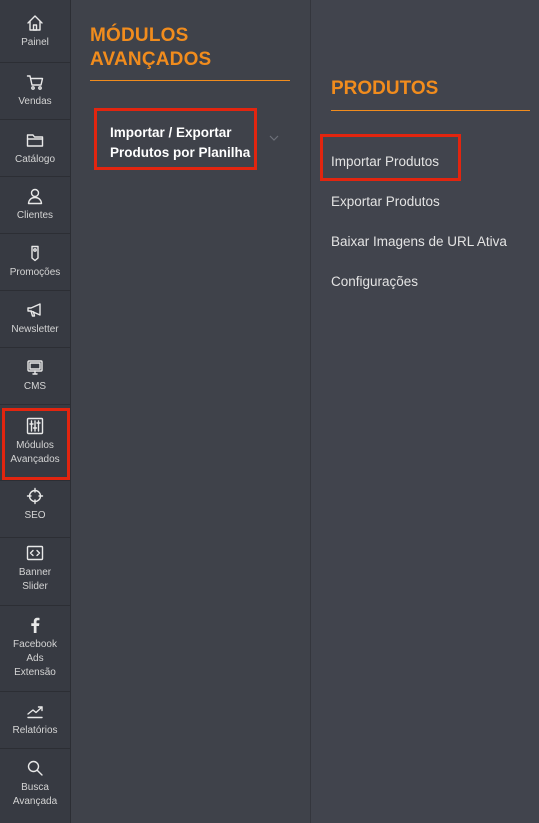  I want to click on sidebar-item-relatorios: Relatórios, so click(35, 720).